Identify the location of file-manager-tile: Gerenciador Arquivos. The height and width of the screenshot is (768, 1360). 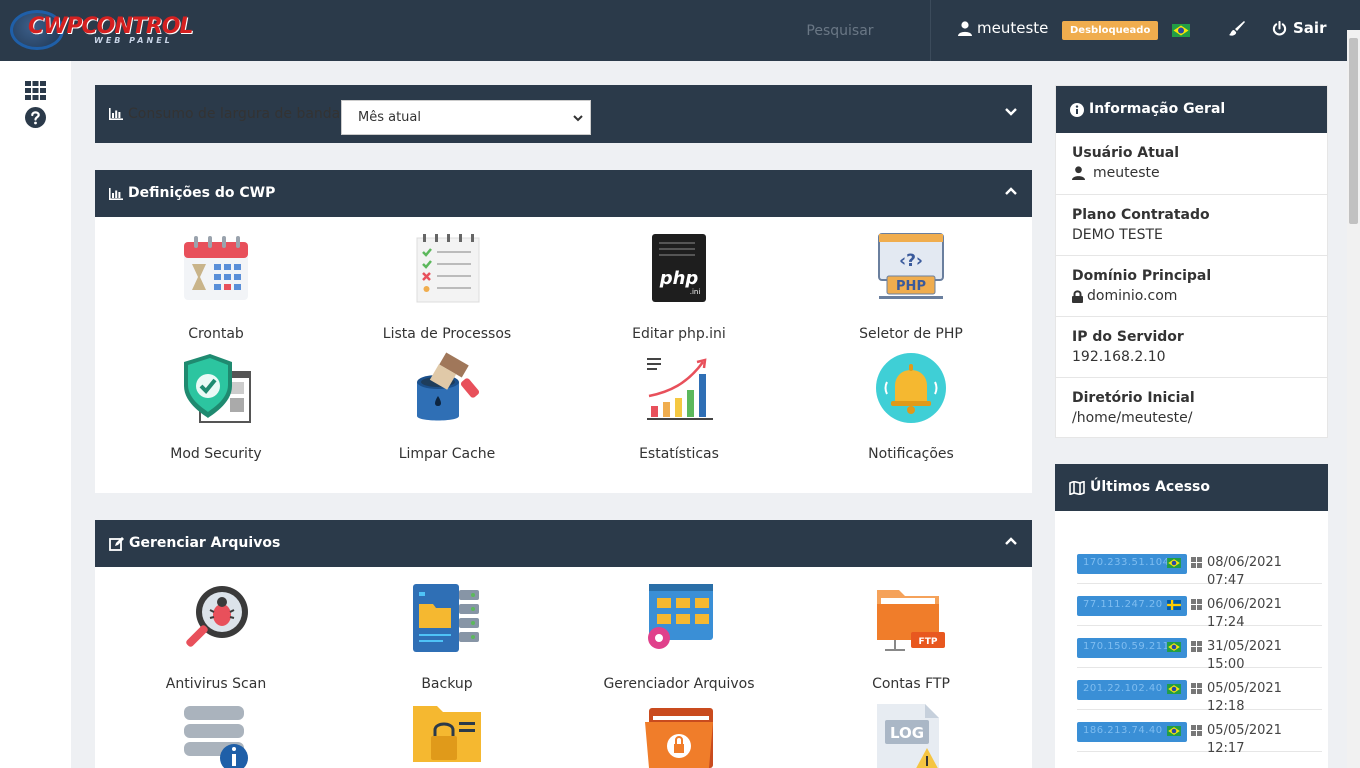
(679, 637).